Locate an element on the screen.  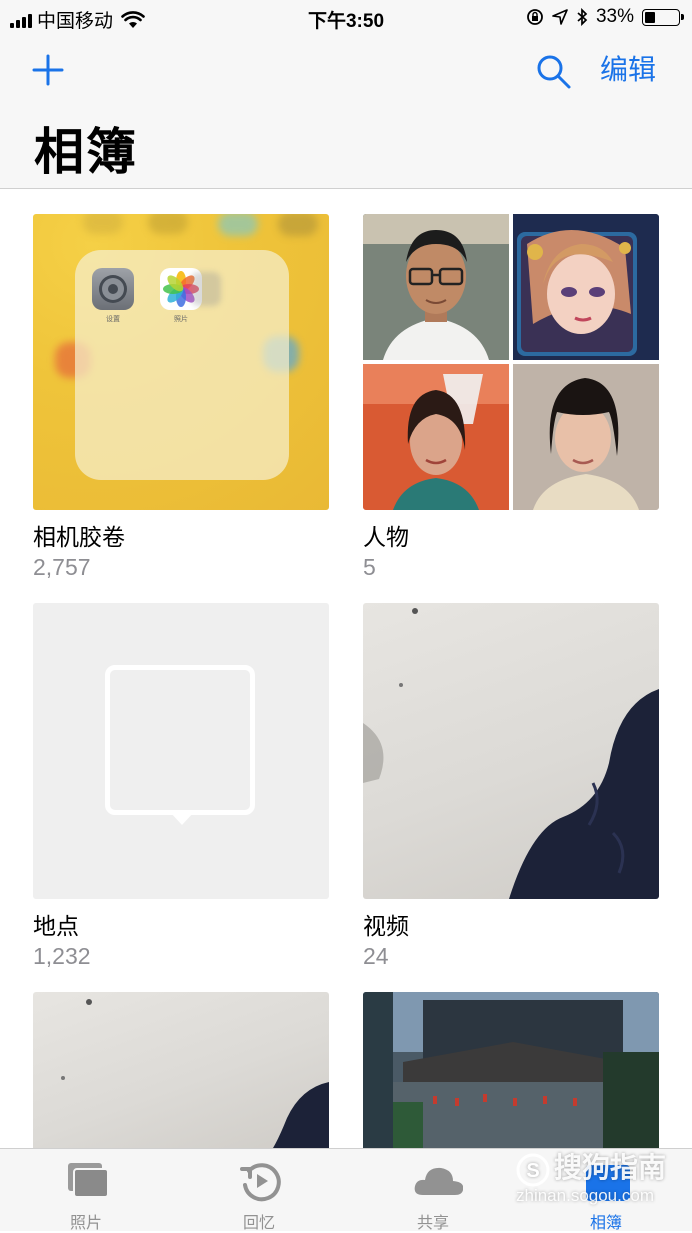
album-videos: 视频 24 is located at coordinates (511, 786).